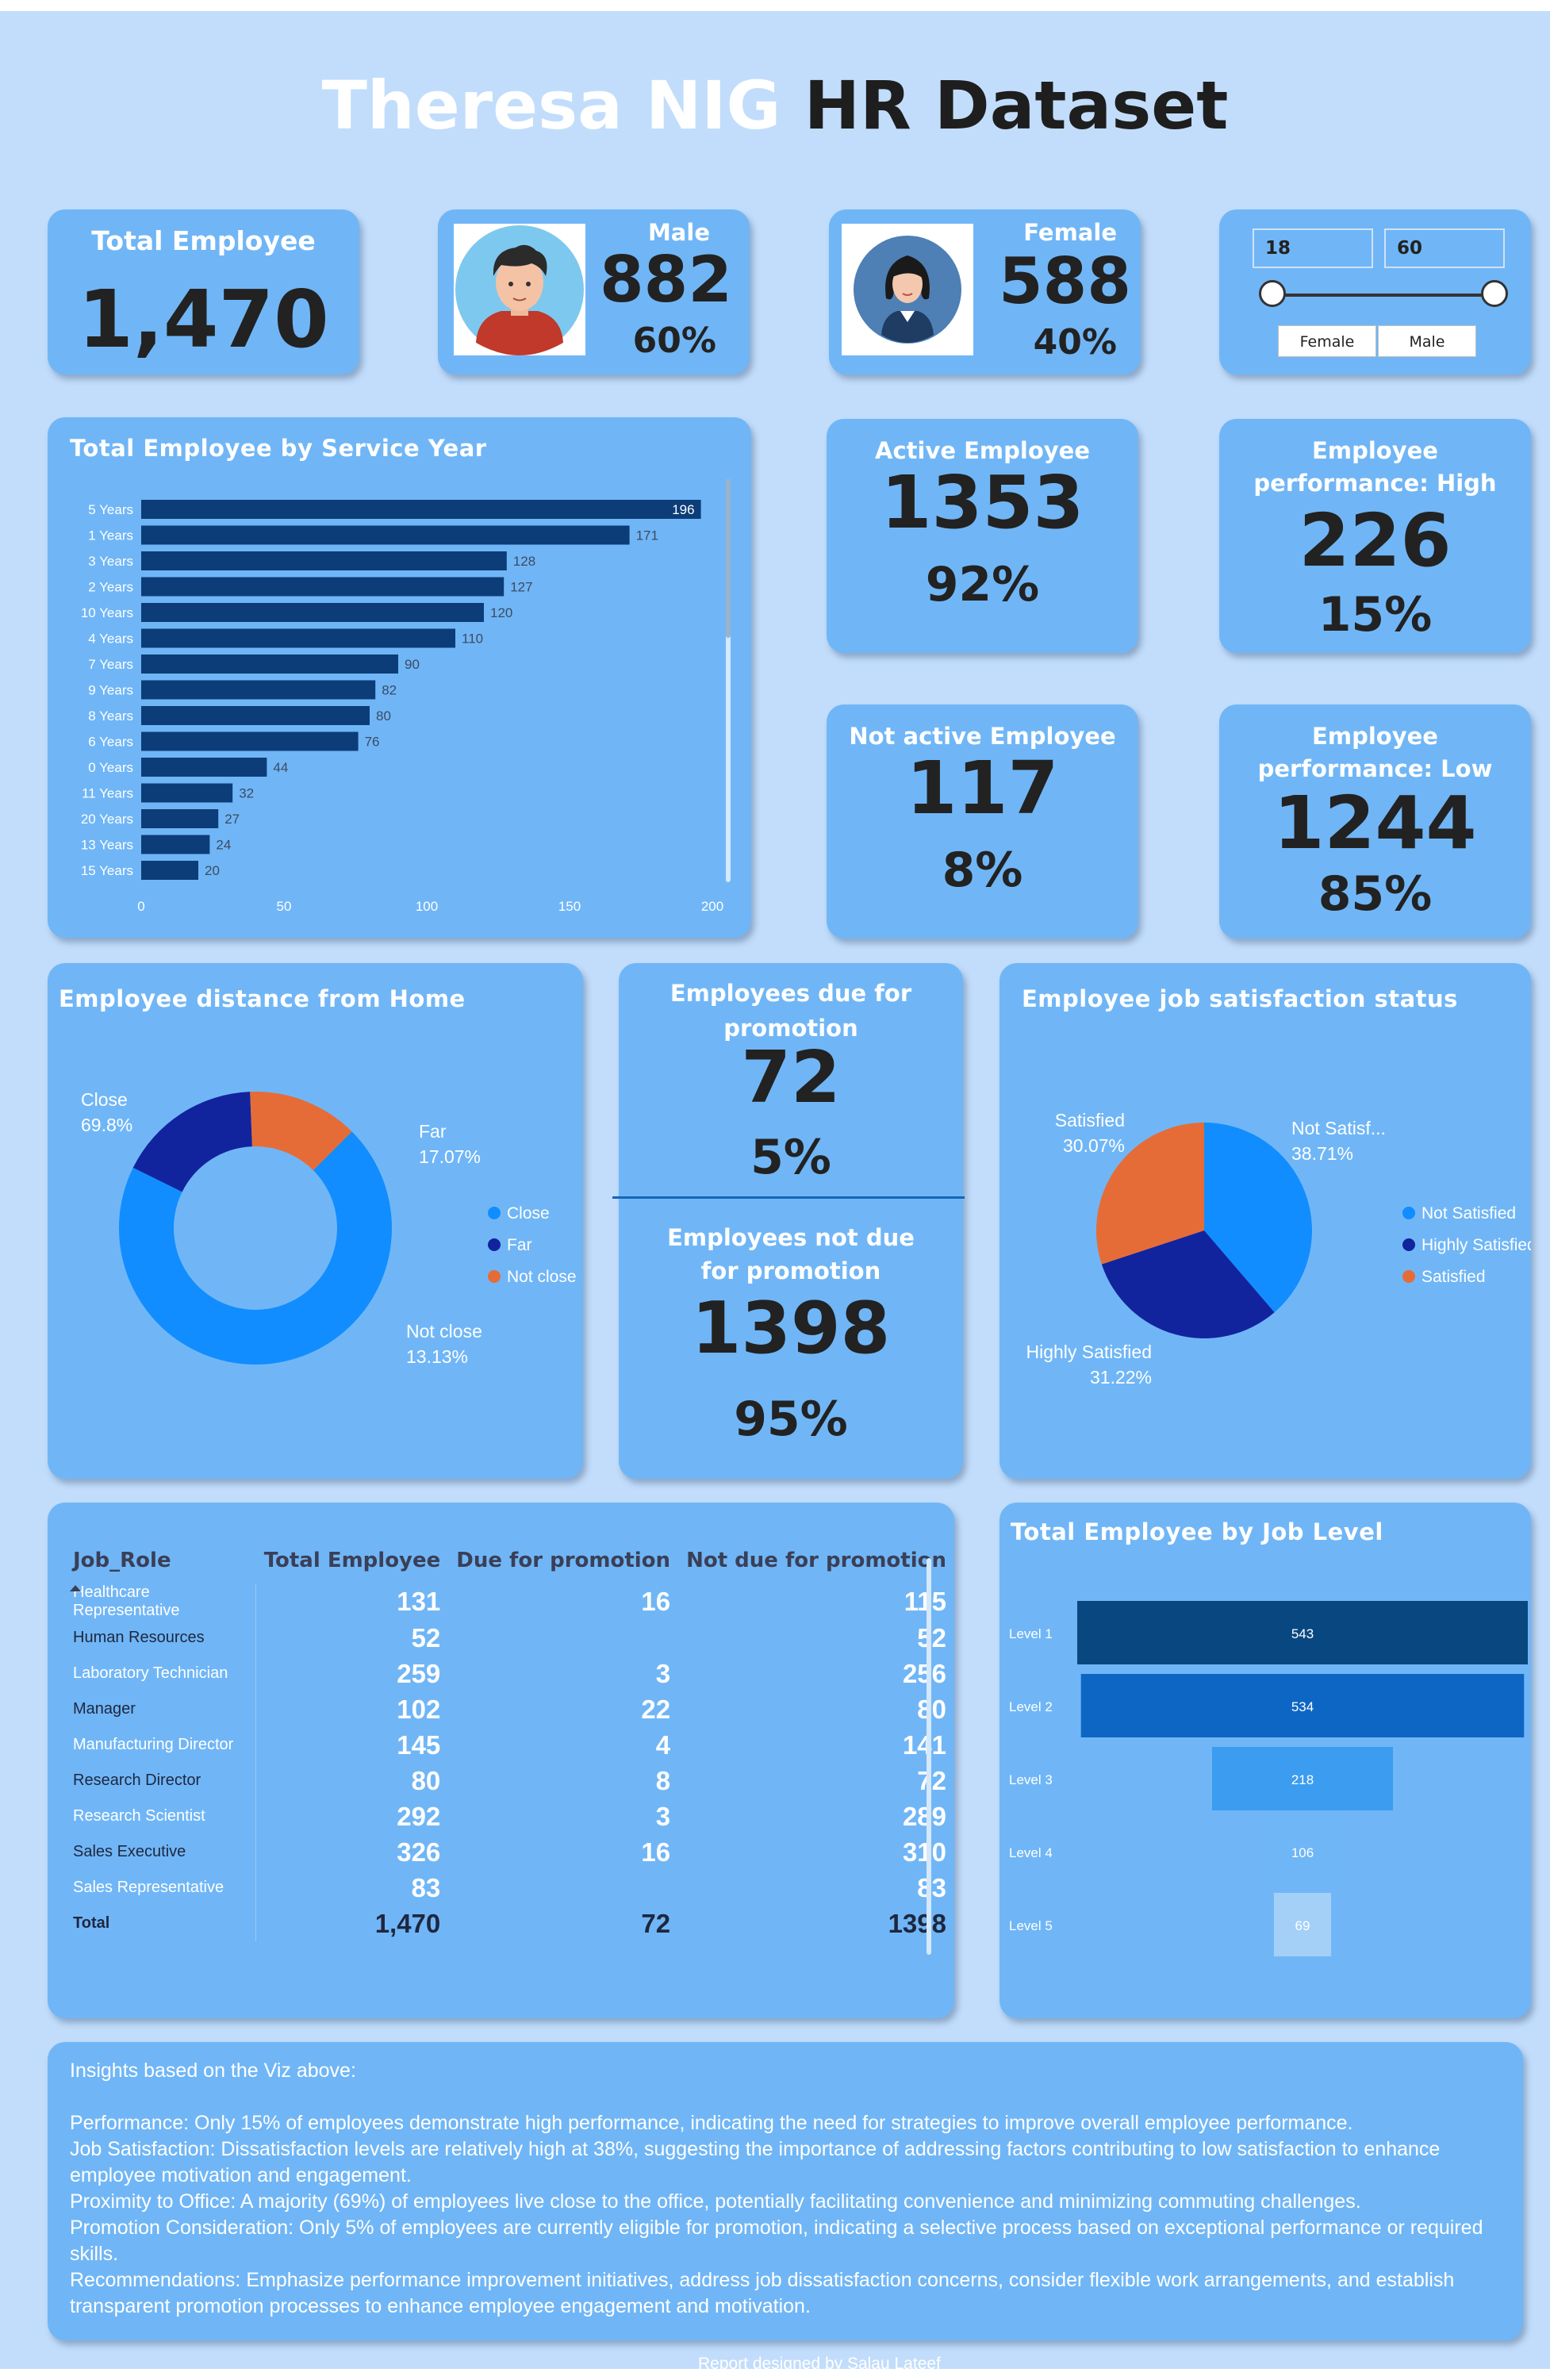  I want to click on table-row: Laboratory Technician 259 3 256, so click(510, 1673).